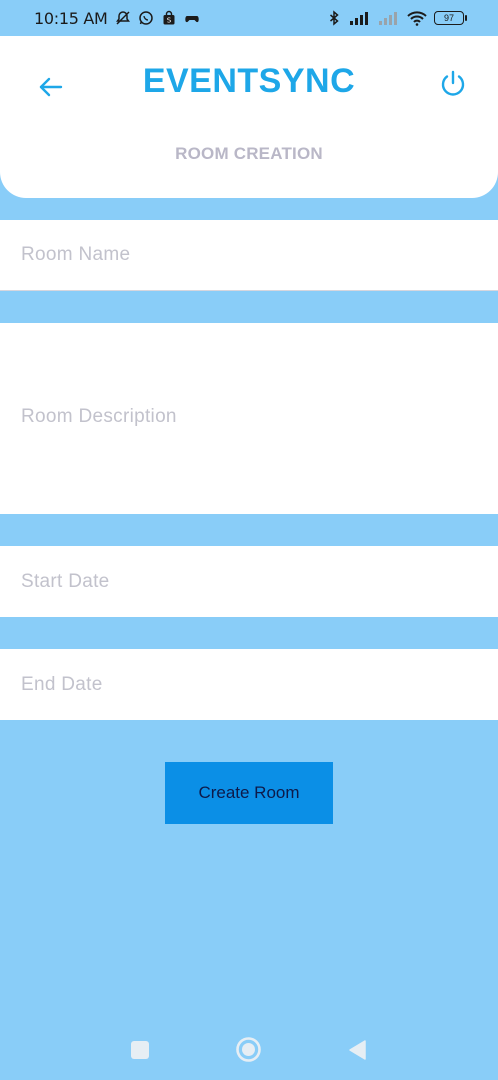 This screenshot has width=498, height=1080. I want to click on system-nav-bar, so click(249, 1050).